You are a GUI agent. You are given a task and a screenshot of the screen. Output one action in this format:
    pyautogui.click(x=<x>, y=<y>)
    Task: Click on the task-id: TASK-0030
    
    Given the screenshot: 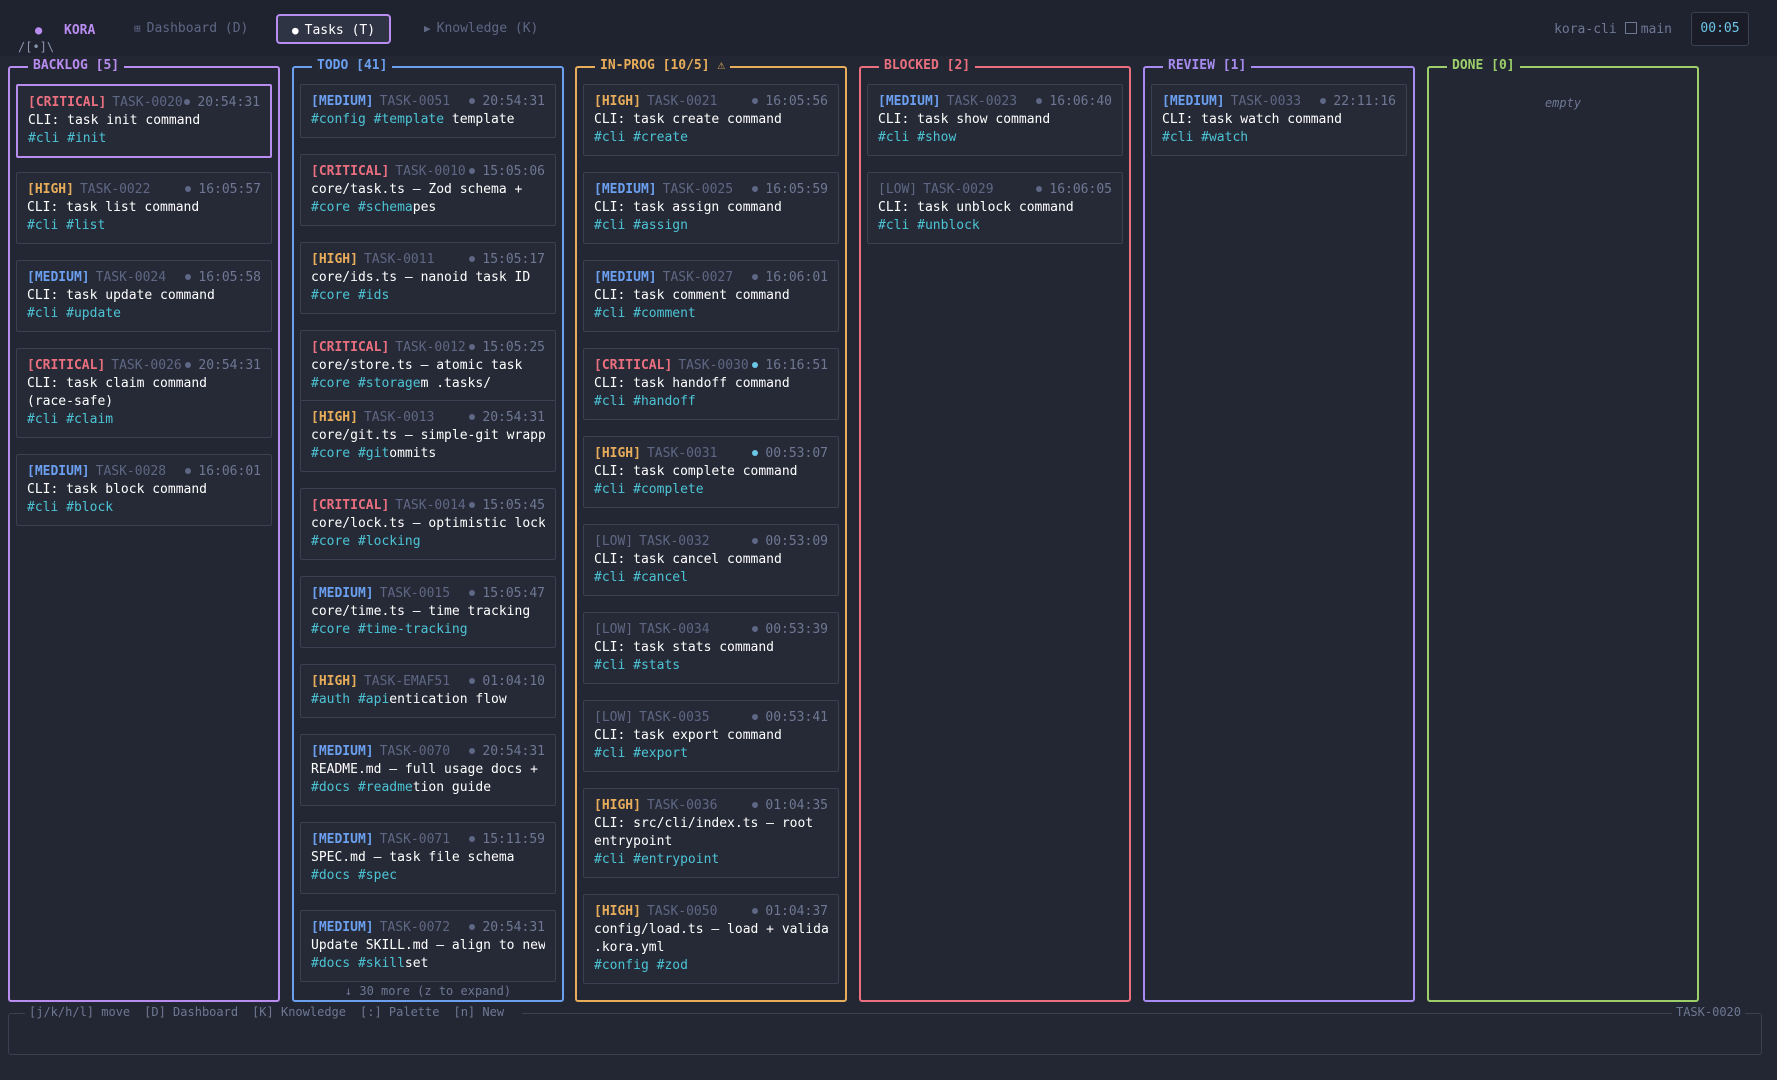 What is the action you would take?
    pyautogui.click(x=713, y=365)
    